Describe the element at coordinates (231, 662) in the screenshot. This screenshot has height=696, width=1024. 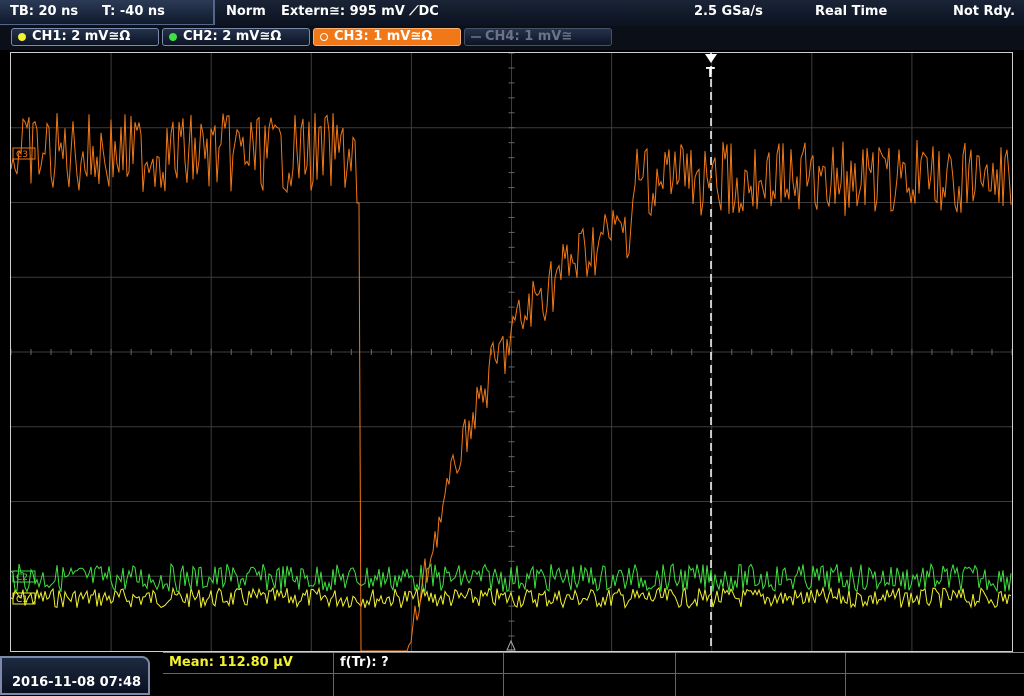
I see `mean-measurement: Mean: 112.80 µV` at that location.